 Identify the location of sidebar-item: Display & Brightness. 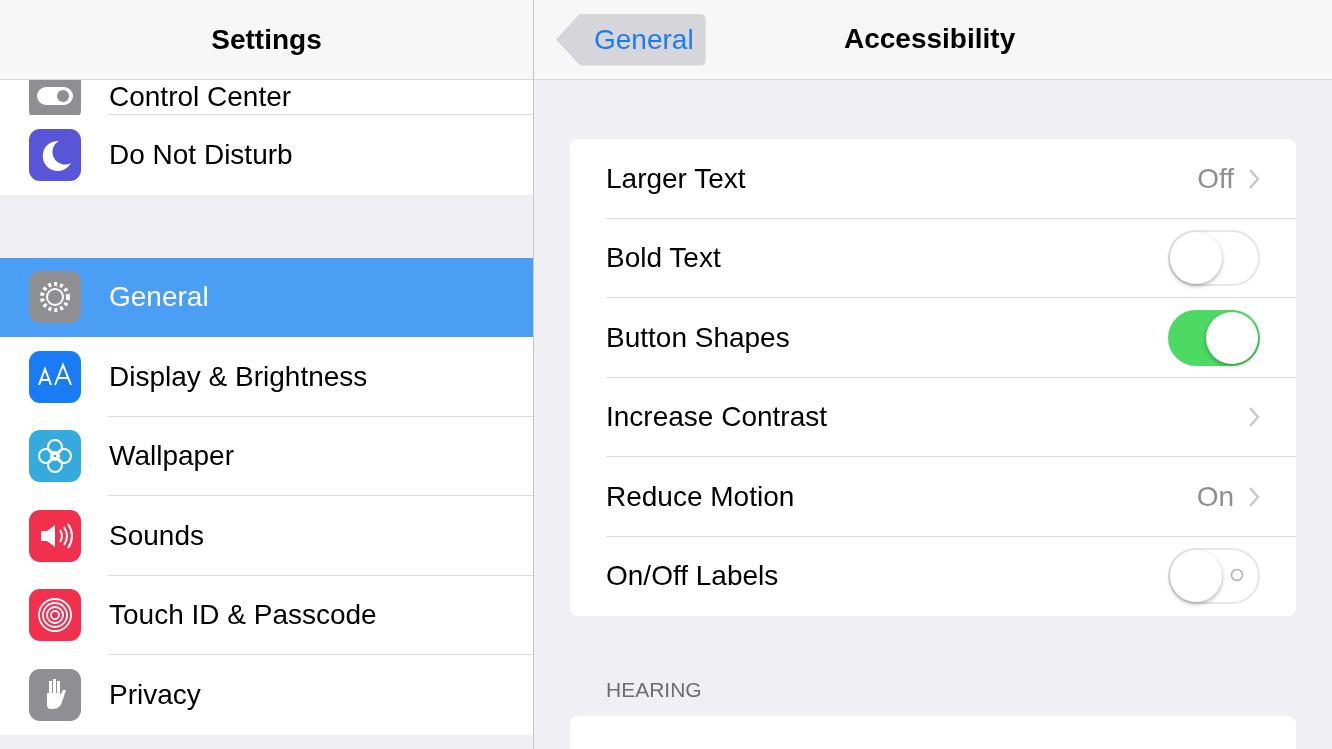
(266, 377).